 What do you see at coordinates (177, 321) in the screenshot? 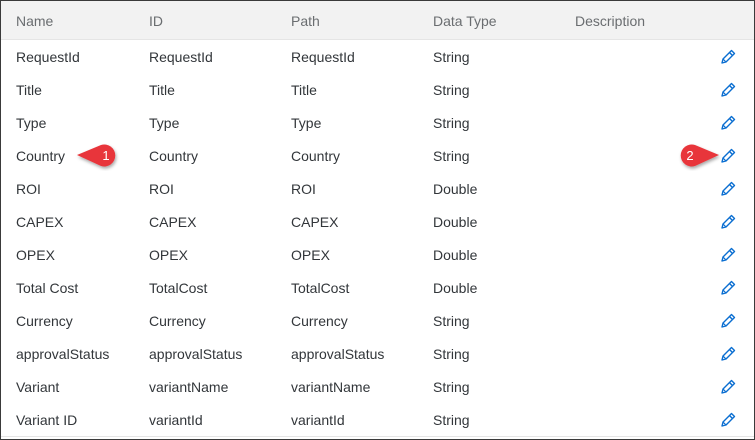
I see `cell-id: Currency` at bounding box center [177, 321].